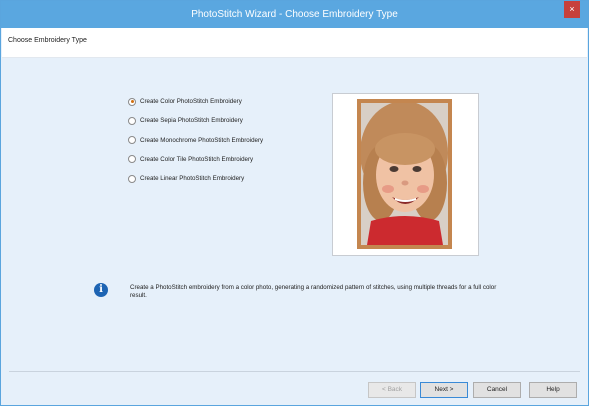  I want to click on help-button: Help, so click(553, 390).